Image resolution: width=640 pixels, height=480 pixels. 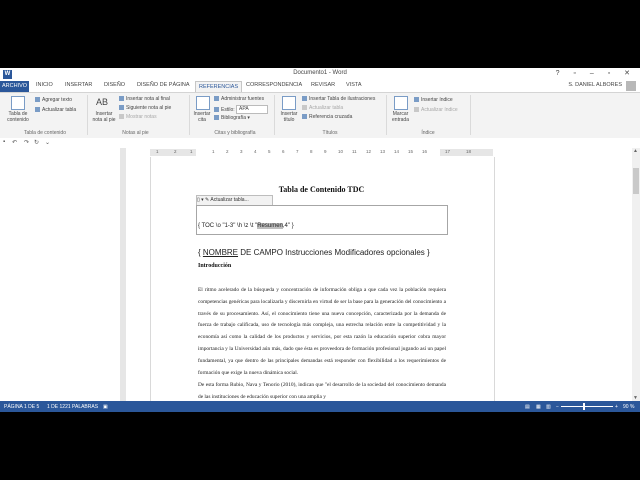 What do you see at coordinates (121, 108) in the screenshot?
I see `next-footnote-icon` at bounding box center [121, 108].